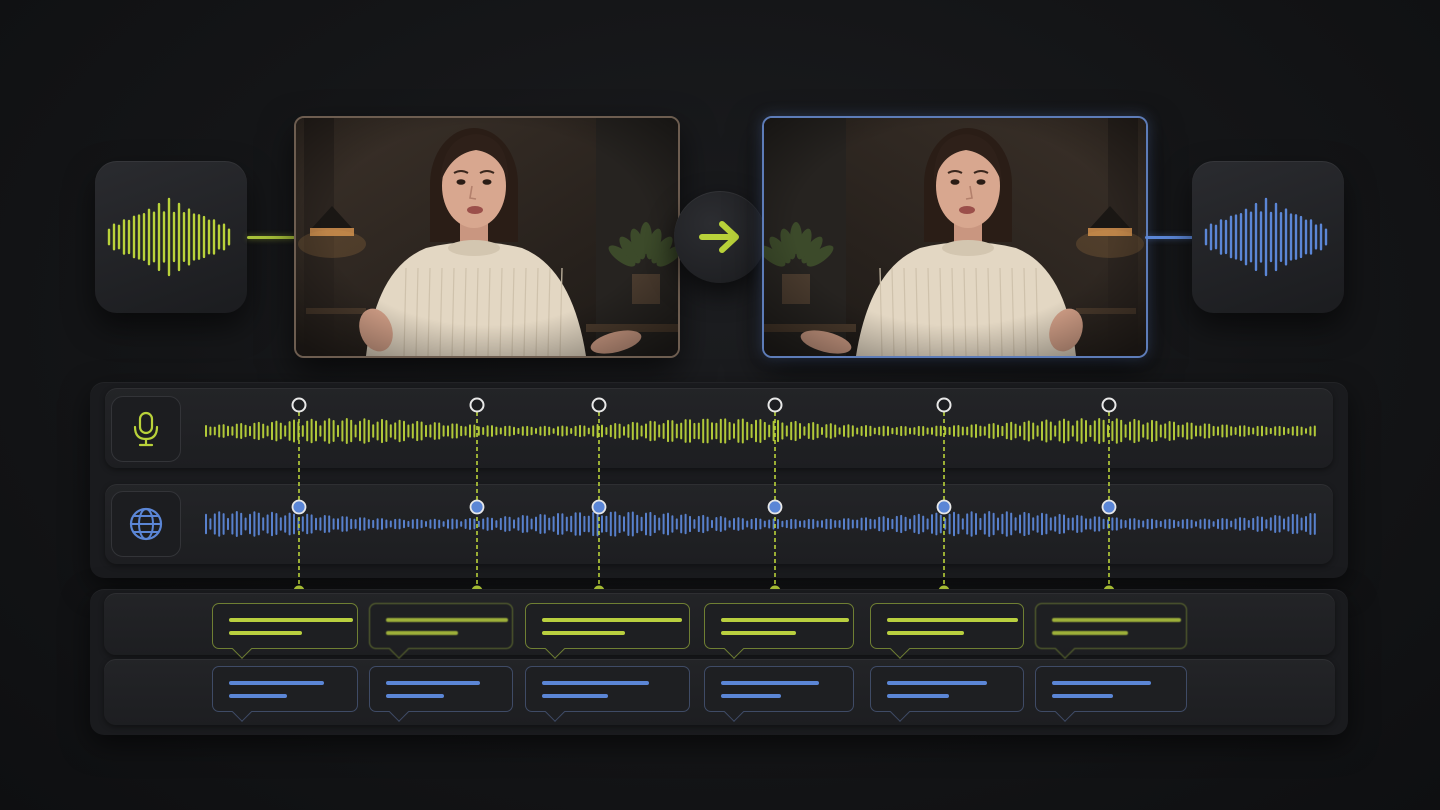  Describe the element at coordinates (271, 237) in the screenshot. I see `source-connector` at that location.